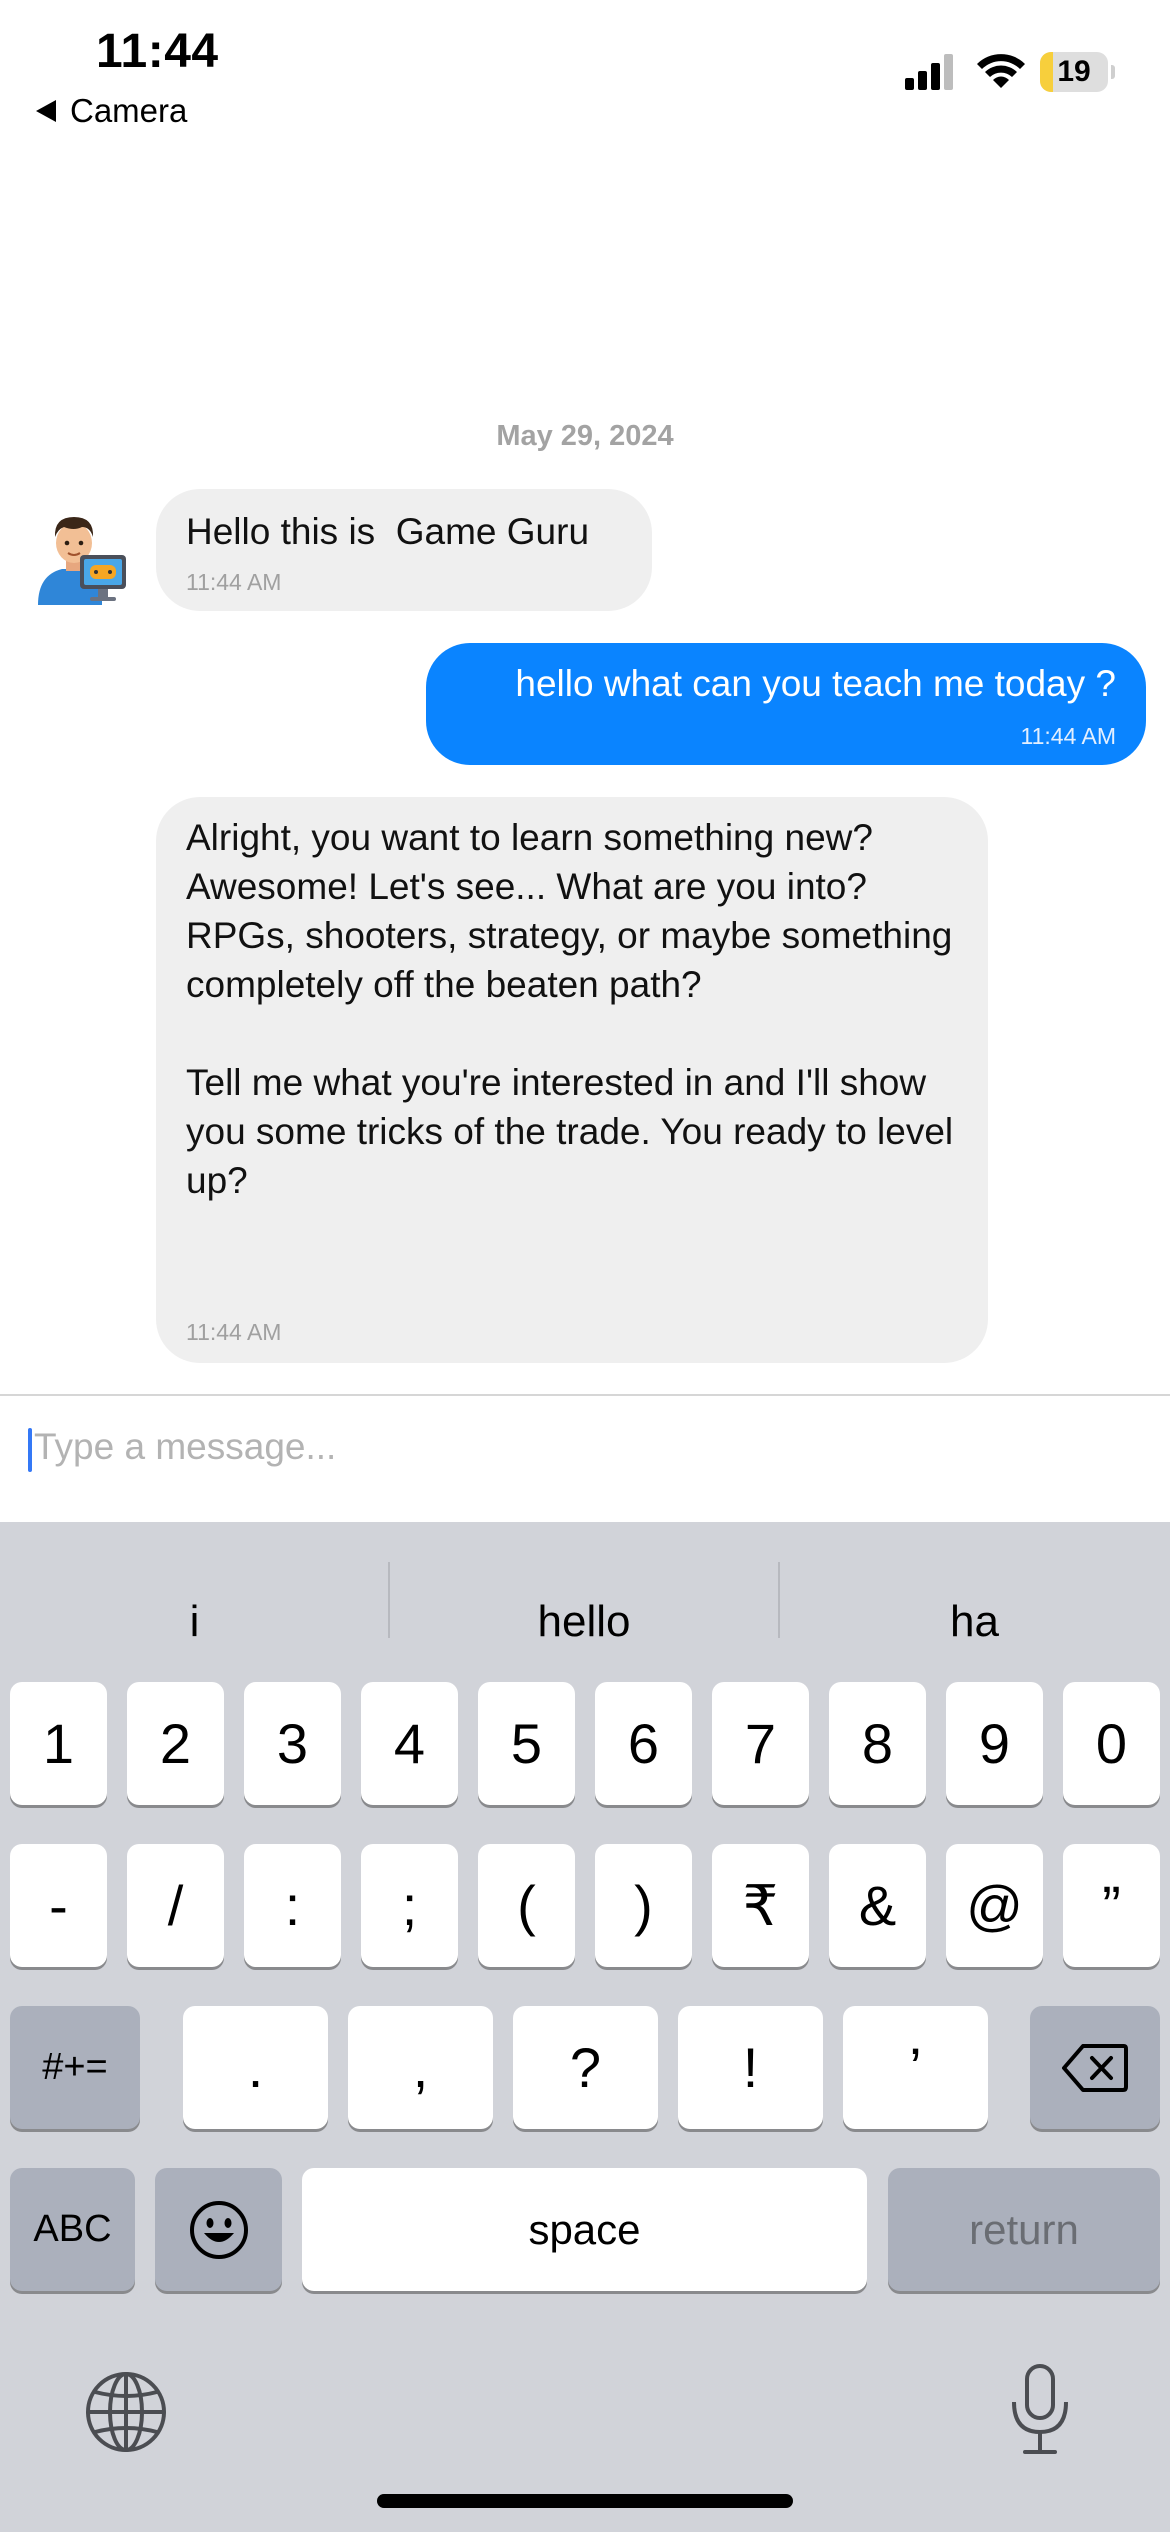 The width and height of the screenshot is (1170, 2532). What do you see at coordinates (643, 1743) in the screenshot?
I see `key-6: 6` at bounding box center [643, 1743].